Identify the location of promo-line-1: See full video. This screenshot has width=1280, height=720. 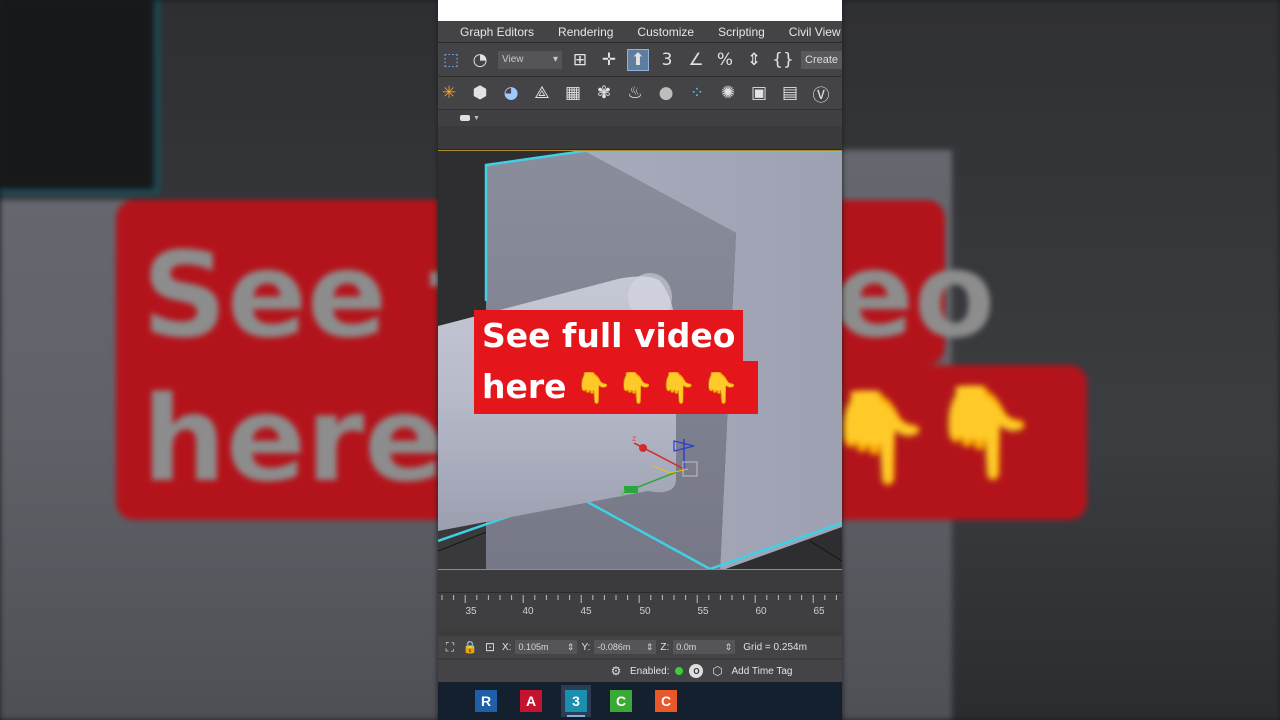
(609, 336).